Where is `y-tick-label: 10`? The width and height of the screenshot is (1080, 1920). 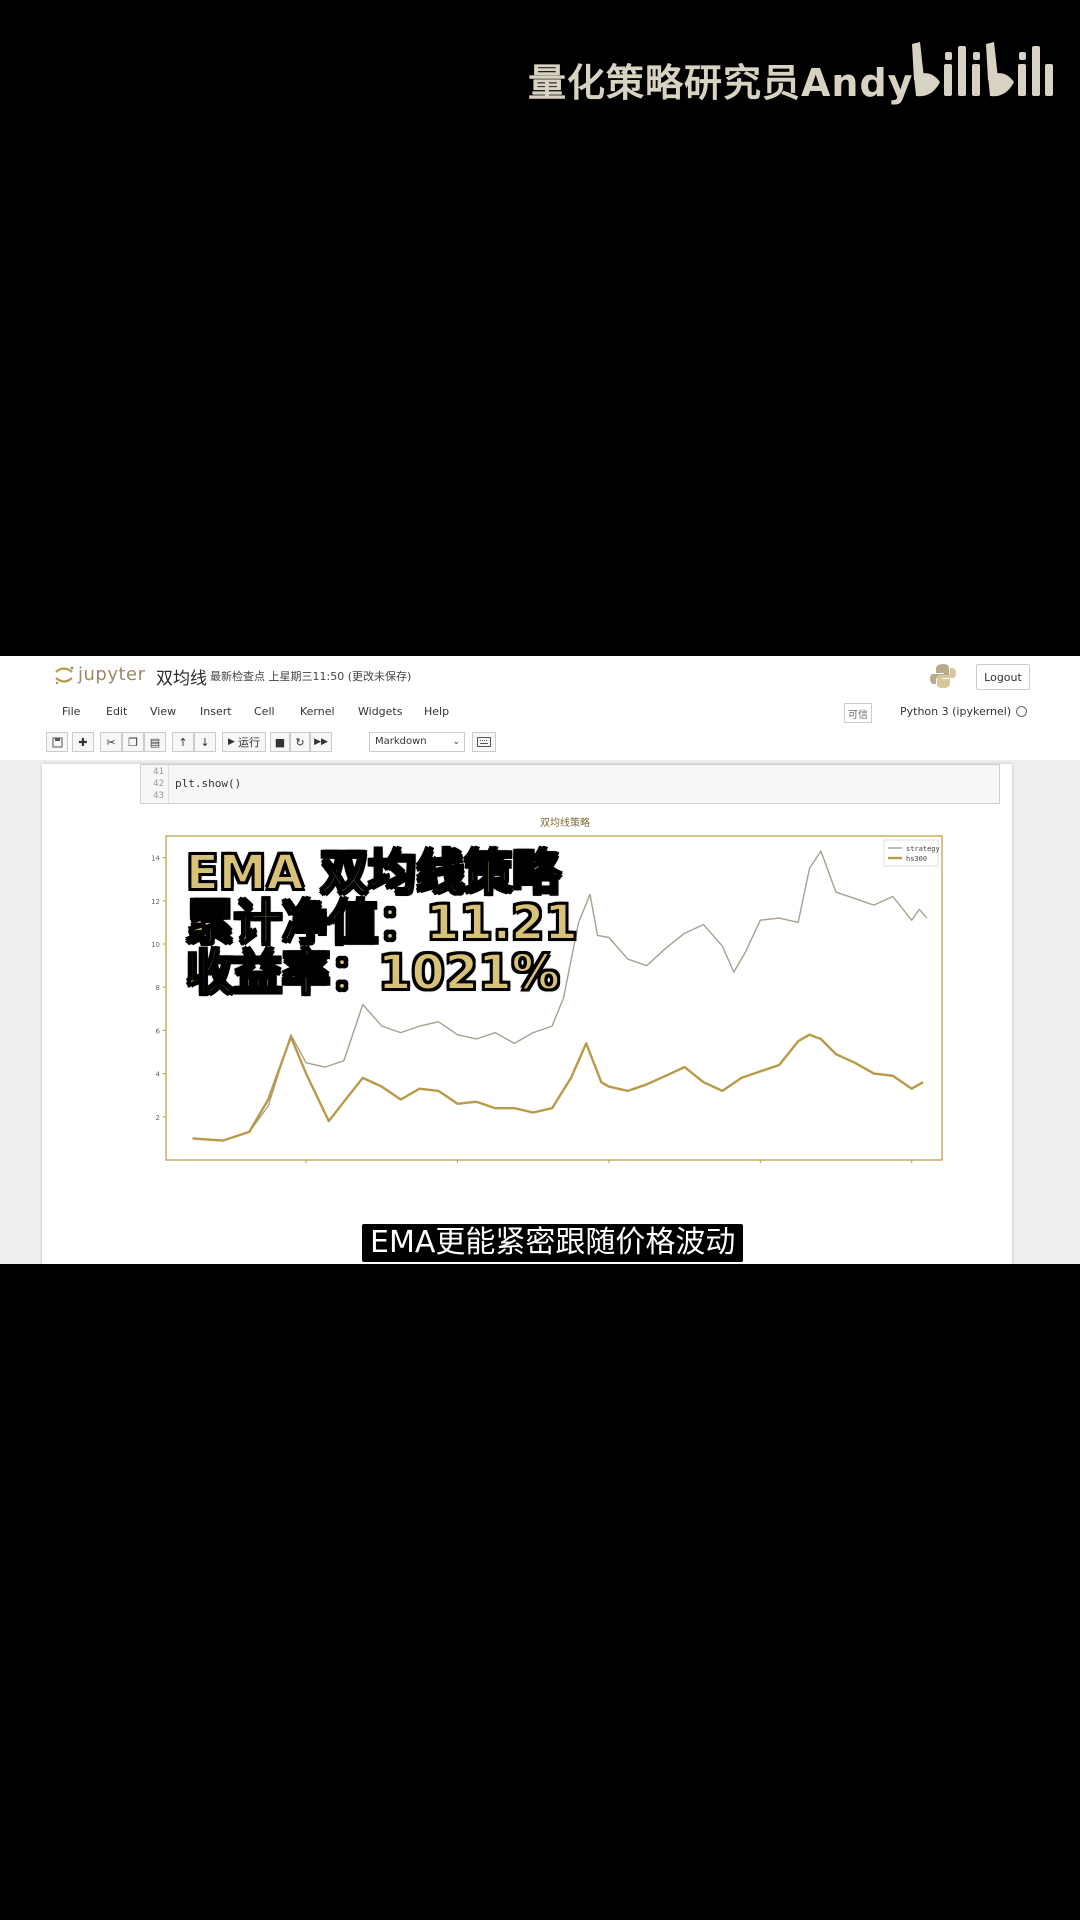
y-tick-label: 10 is located at coordinates (155, 945).